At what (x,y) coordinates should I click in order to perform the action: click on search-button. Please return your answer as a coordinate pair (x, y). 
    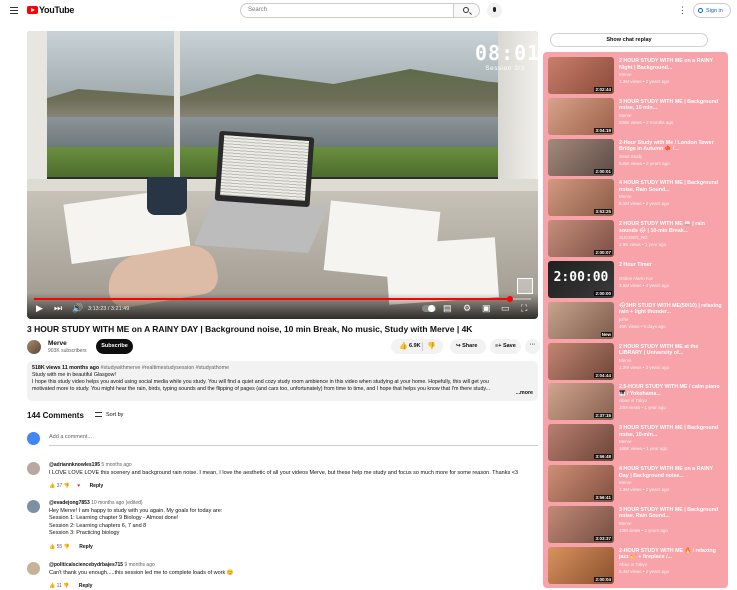
    Looking at the image, I should click on (467, 10).